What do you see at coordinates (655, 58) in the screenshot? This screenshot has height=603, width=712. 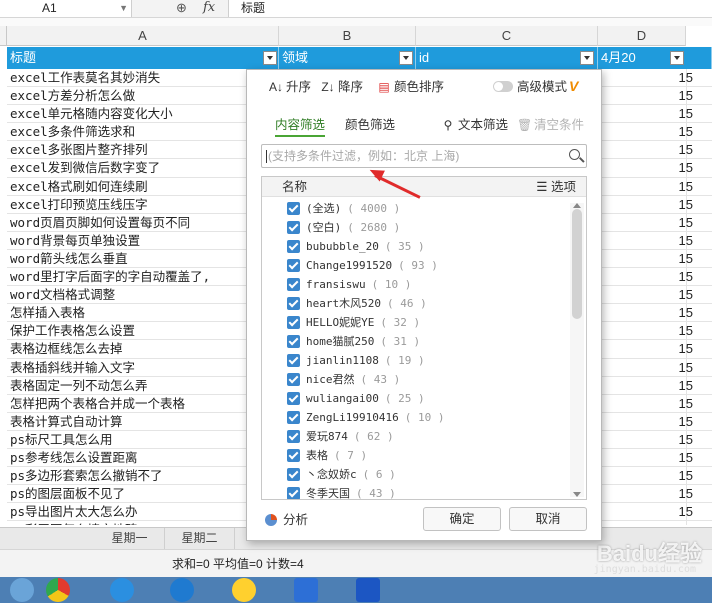 I see `header-cell-date: 4月20` at bounding box center [655, 58].